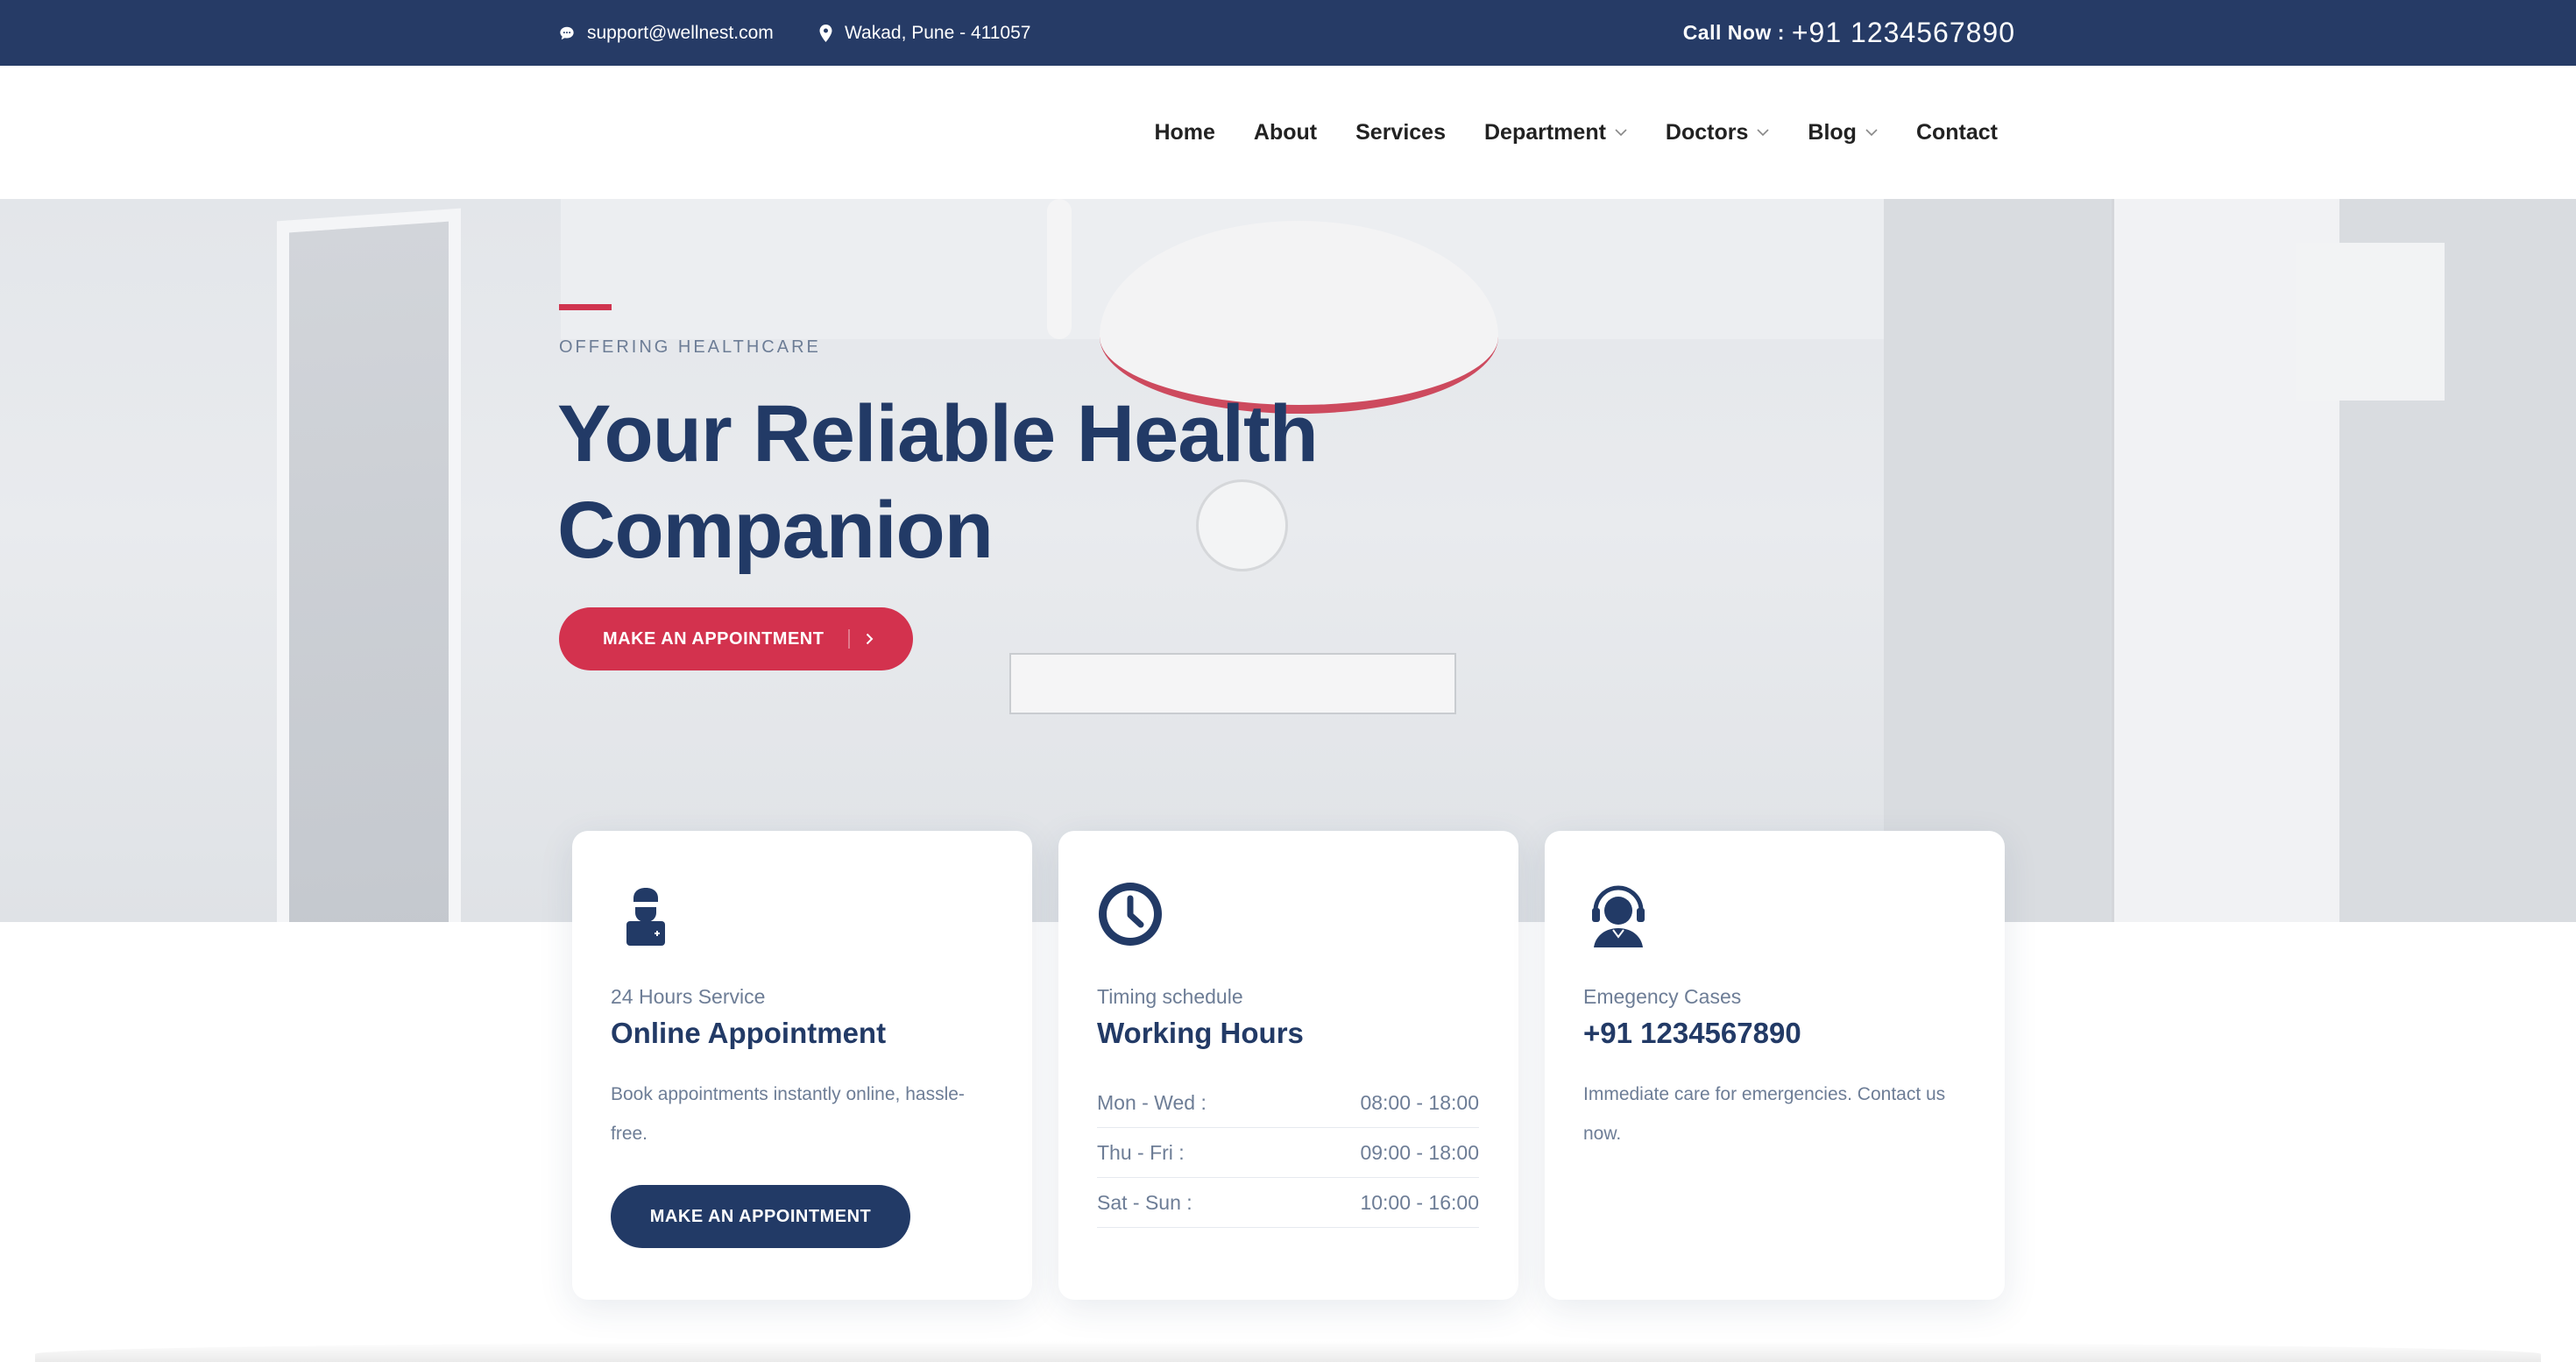  I want to click on nav-item-blog: Blog, so click(1843, 132).